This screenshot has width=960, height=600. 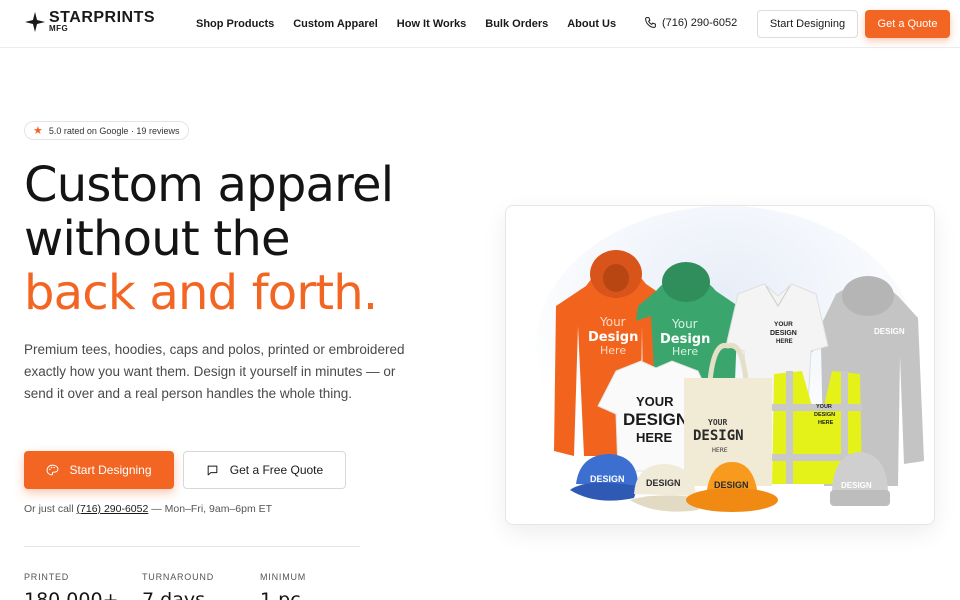 I want to click on stat-printed: PRINTED 180,000+, so click(x=71, y=586).